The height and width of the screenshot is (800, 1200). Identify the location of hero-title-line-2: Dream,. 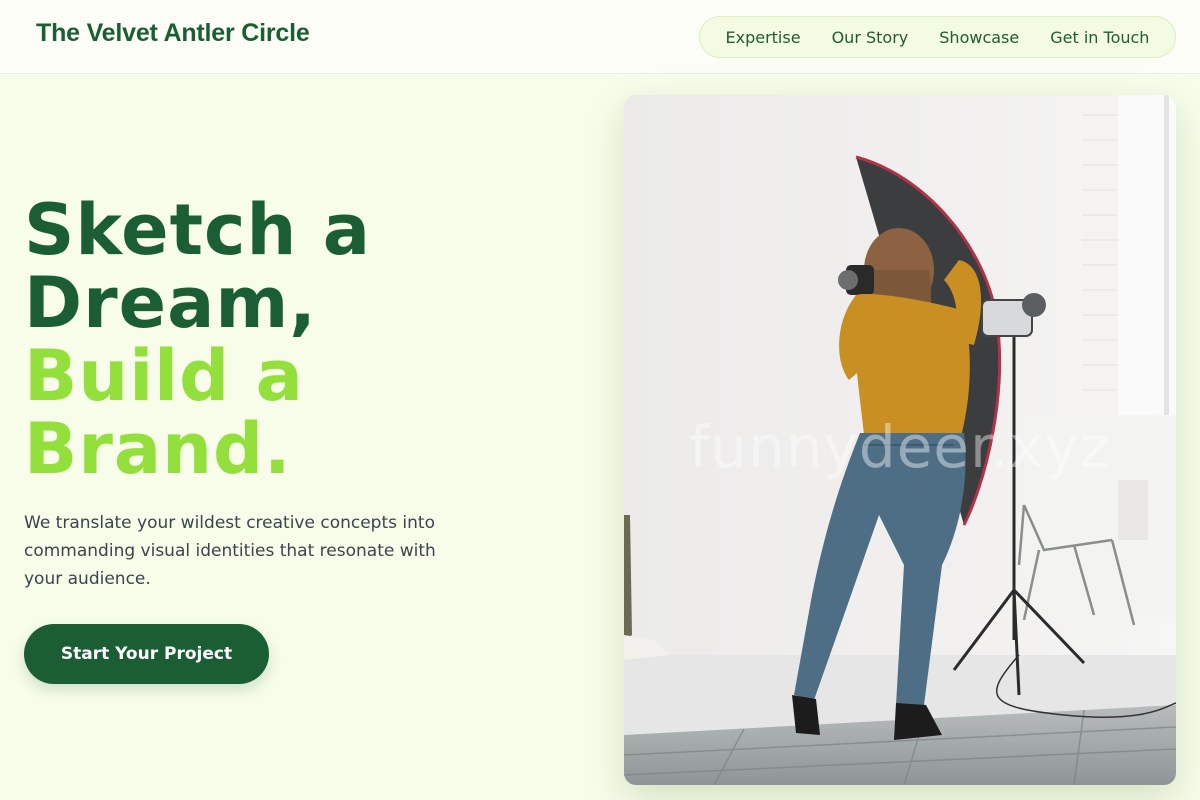
(170, 303).